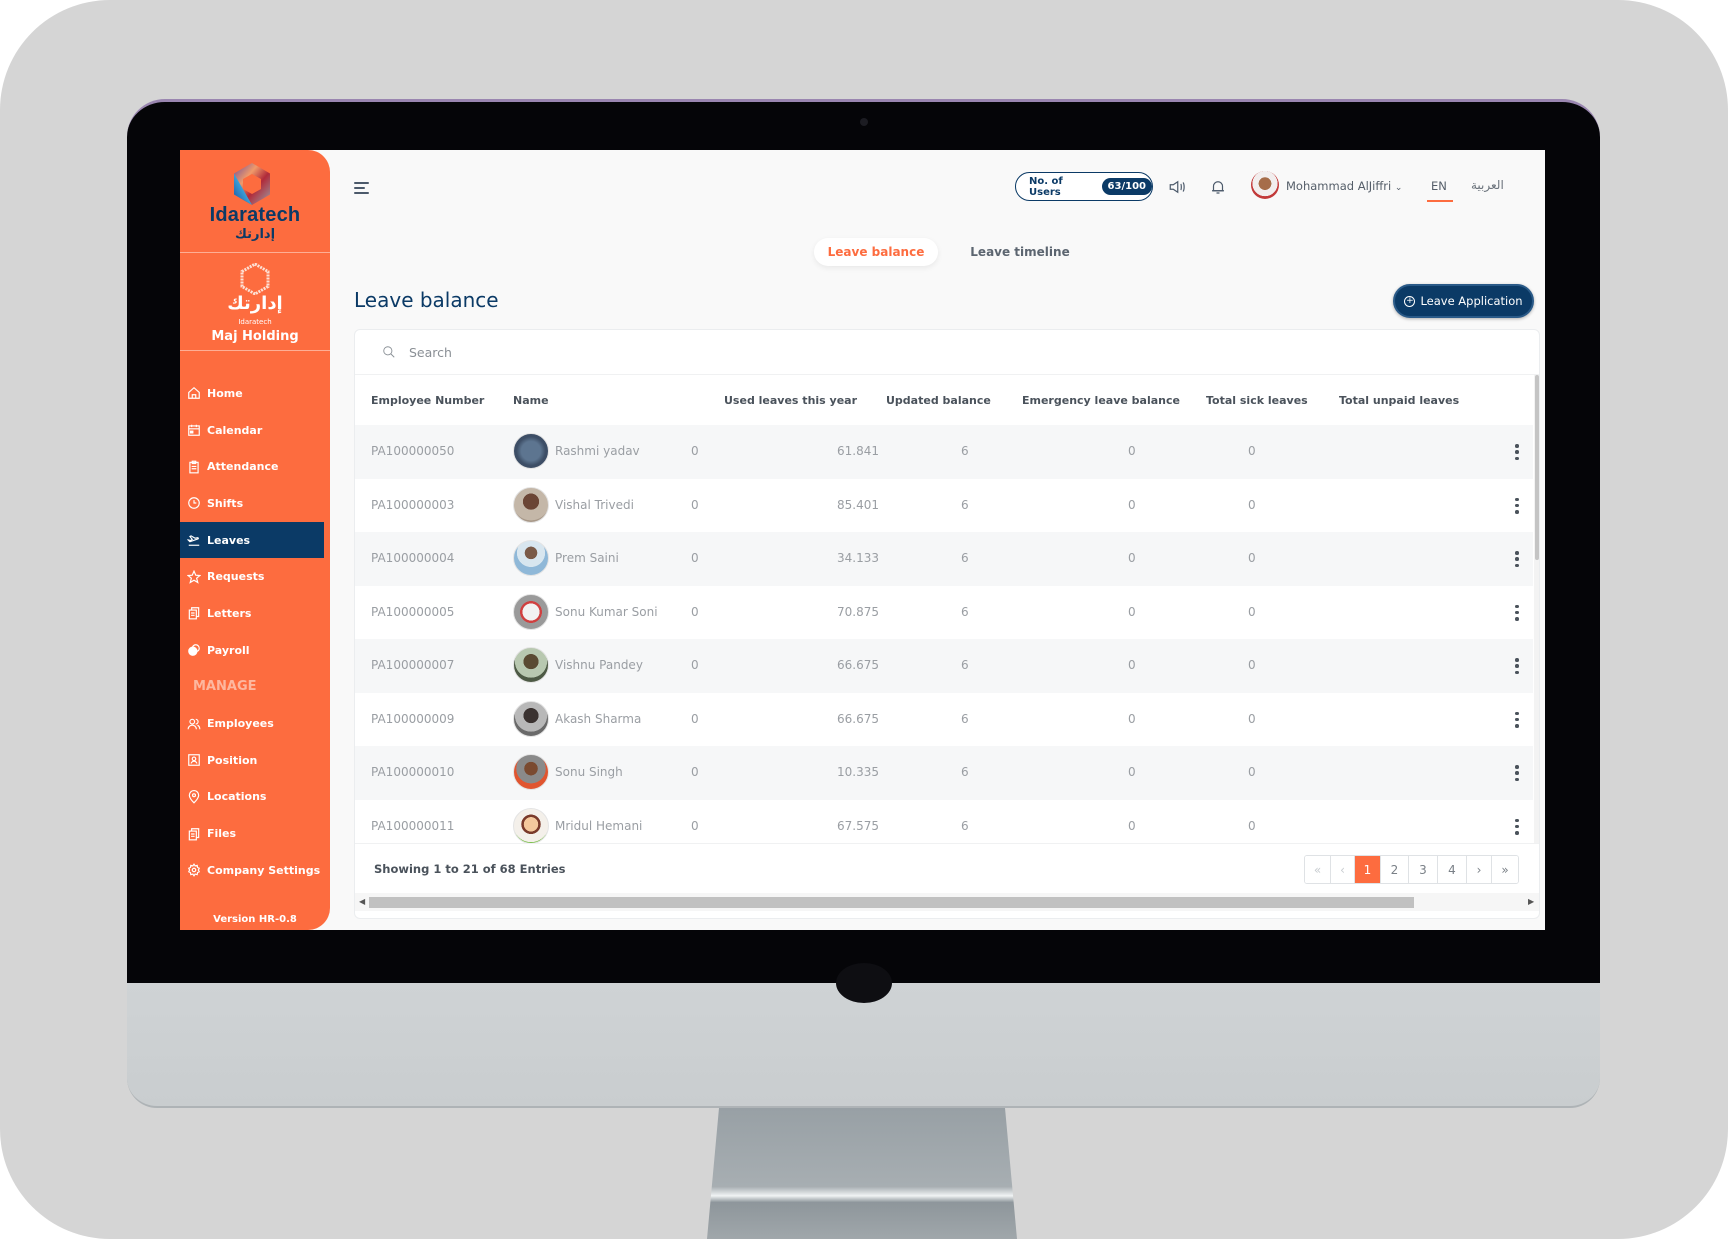 The height and width of the screenshot is (1239, 1728). Describe the element at coordinates (1423, 869) in the screenshot. I see `pagination-page-3: 3` at that location.